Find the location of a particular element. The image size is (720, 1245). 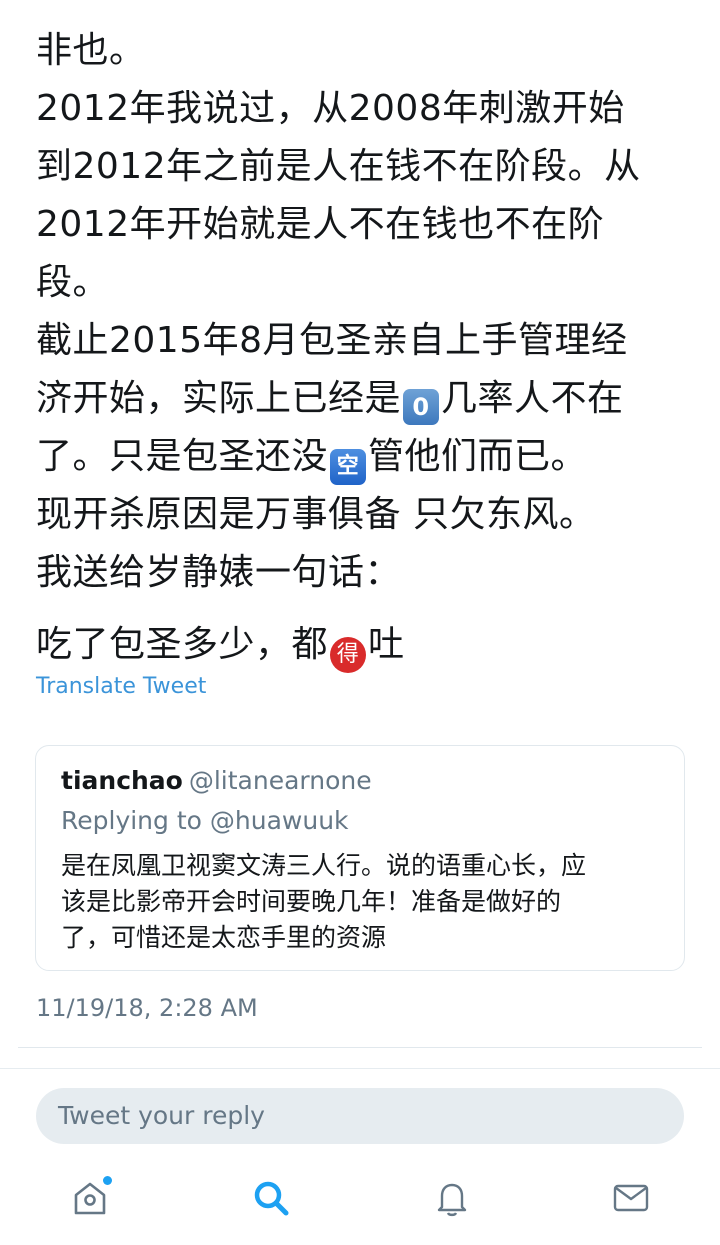

replying-to-label: Replying to @huawuuk is located at coordinates (205, 820).